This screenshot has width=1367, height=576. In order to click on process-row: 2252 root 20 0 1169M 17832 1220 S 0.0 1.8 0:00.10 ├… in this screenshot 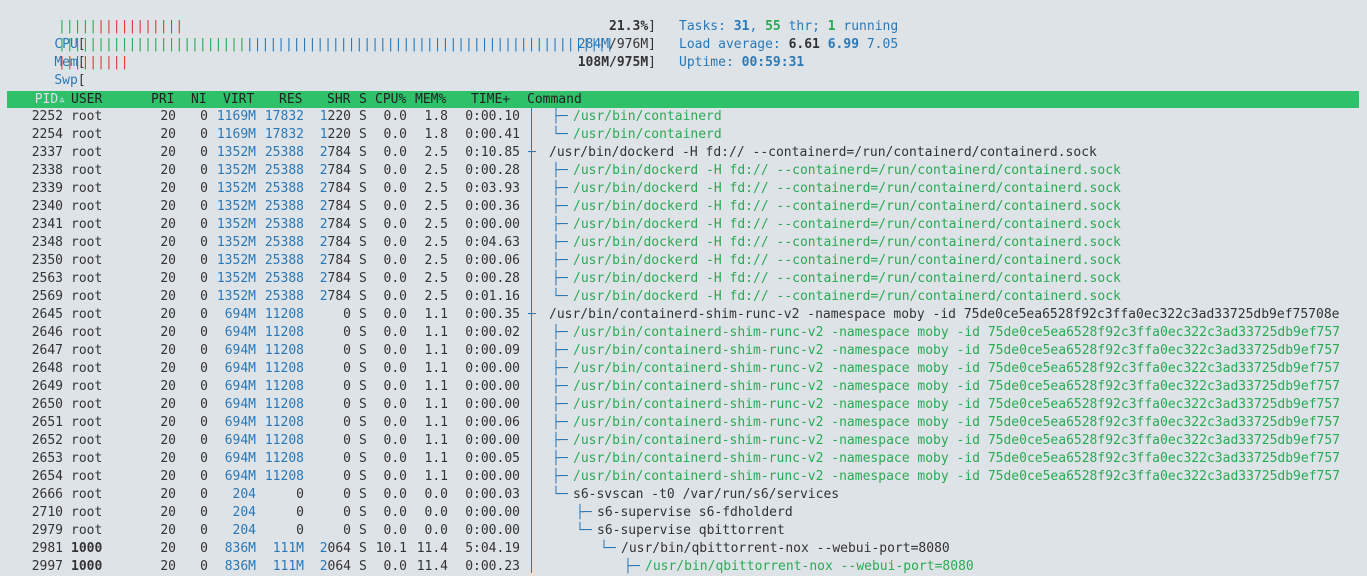, I will do `click(683, 117)`.